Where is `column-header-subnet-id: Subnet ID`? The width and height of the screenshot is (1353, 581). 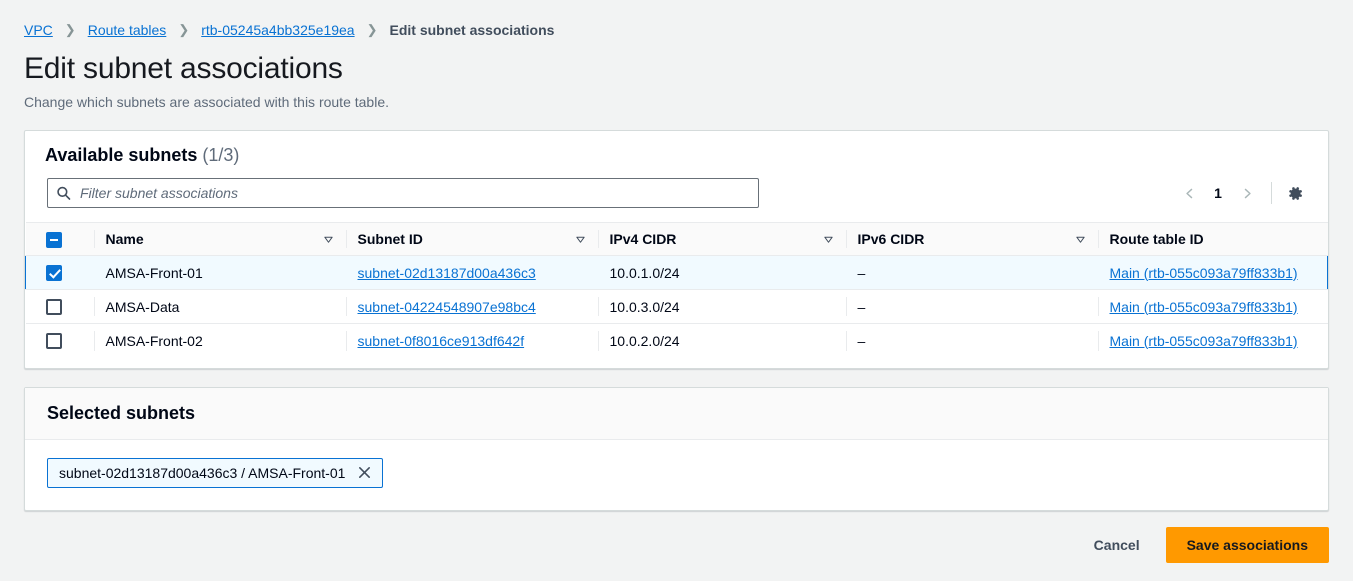
column-header-subnet-id: Subnet ID is located at coordinates (471, 239).